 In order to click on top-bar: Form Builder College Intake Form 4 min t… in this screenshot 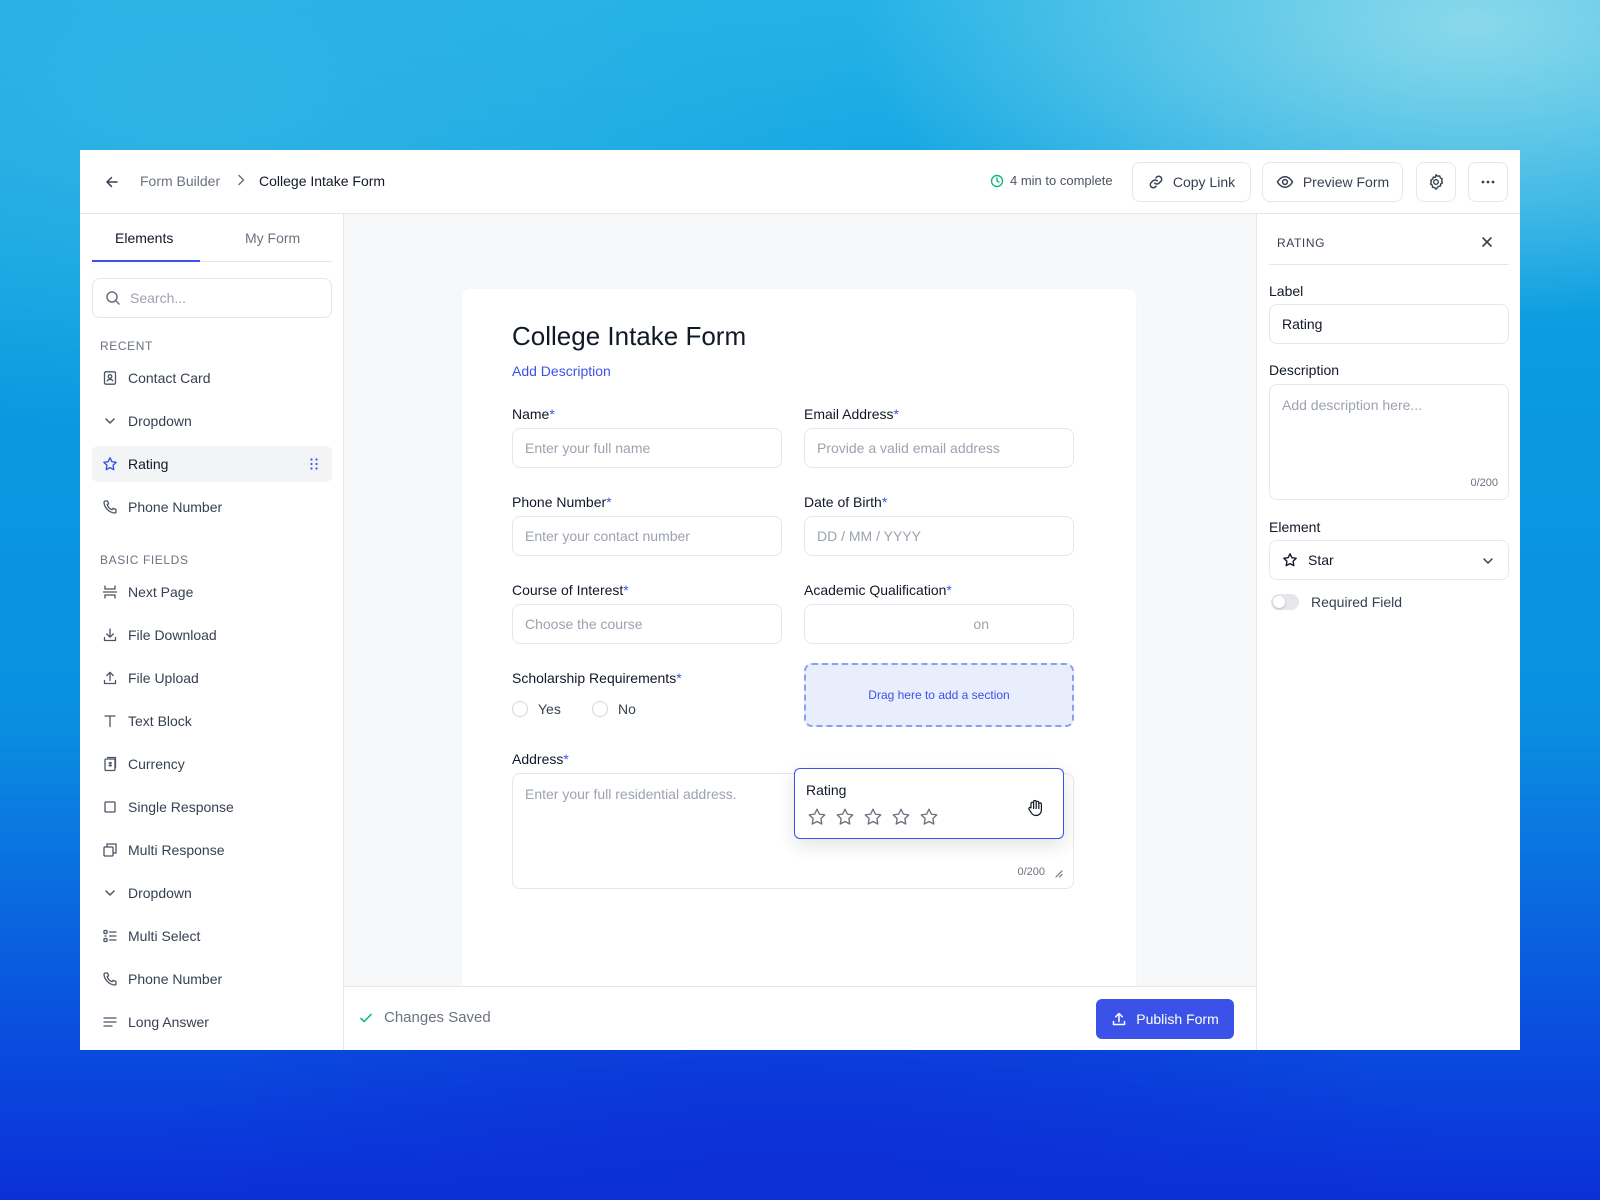, I will do `click(800, 182)`.